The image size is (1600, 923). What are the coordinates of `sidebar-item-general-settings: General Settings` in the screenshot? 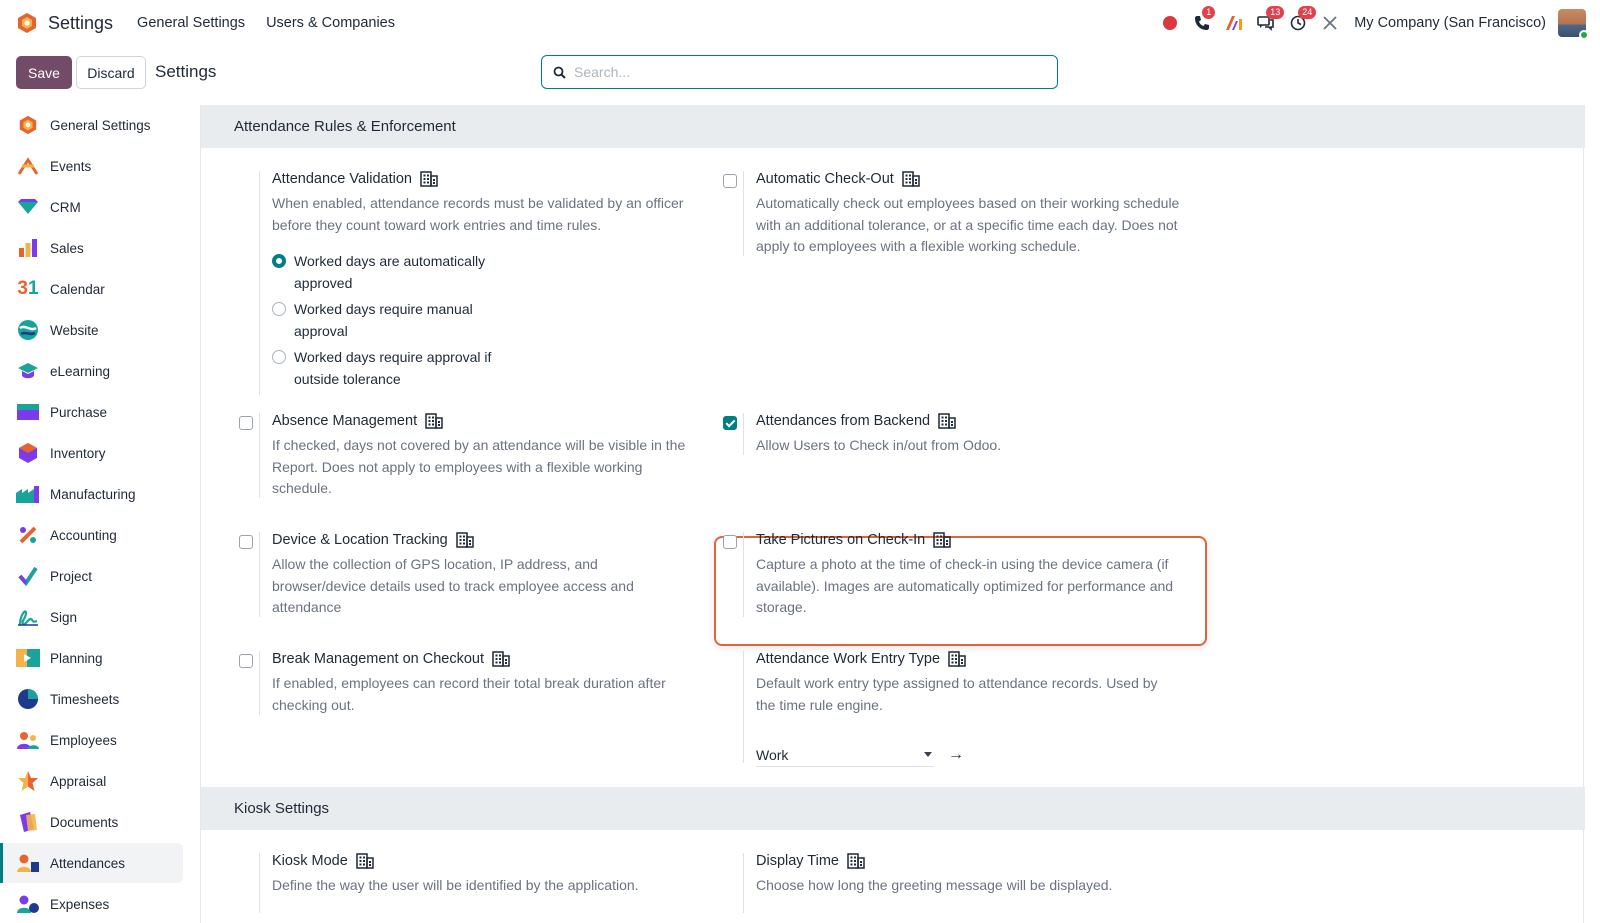 It's located at (91, 125).